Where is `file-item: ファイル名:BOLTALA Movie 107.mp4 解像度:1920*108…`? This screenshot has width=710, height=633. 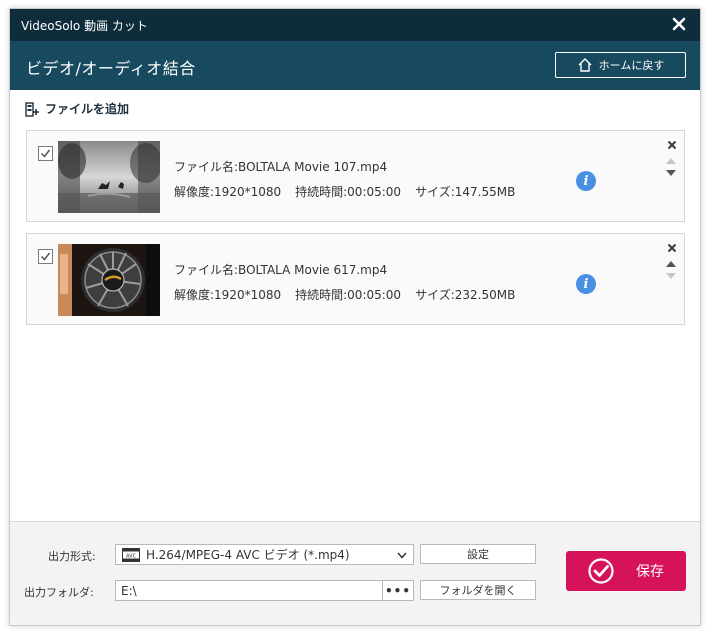 file-item: ファイル名:BOLTALA Movie 107.mp4 解像度:1920*108… is located at coordinates (355, 176).